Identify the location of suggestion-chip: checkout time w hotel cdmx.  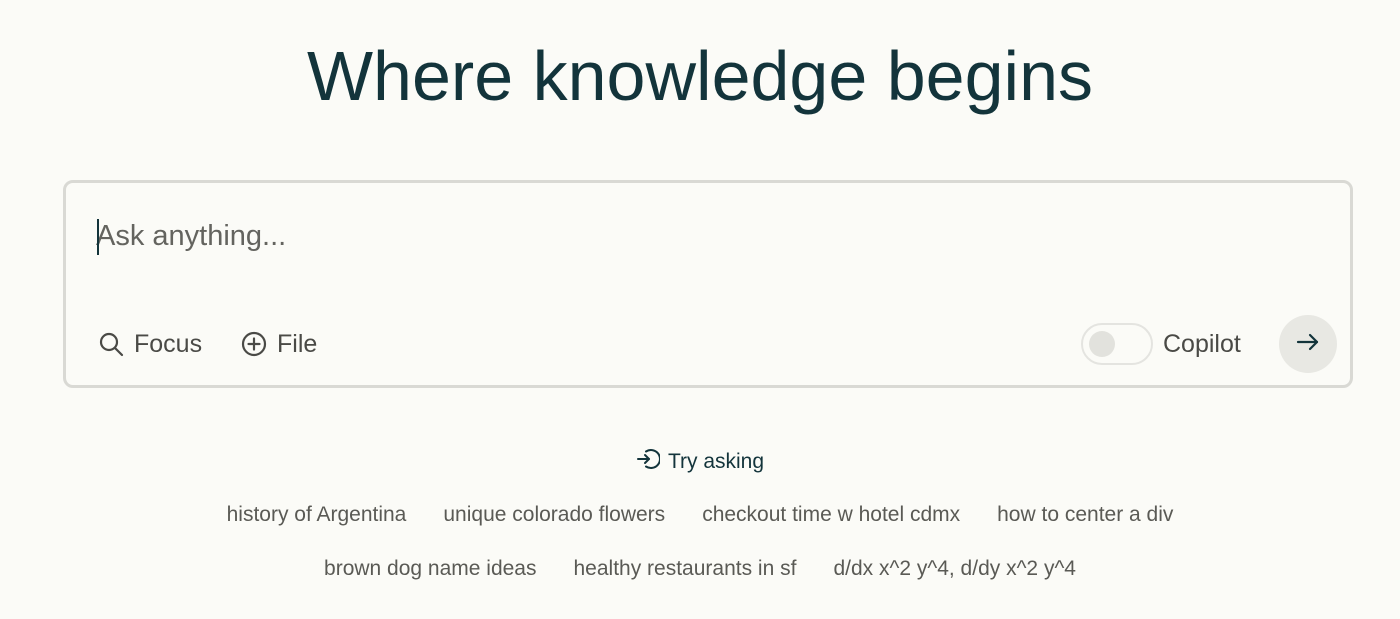
(831, 515).